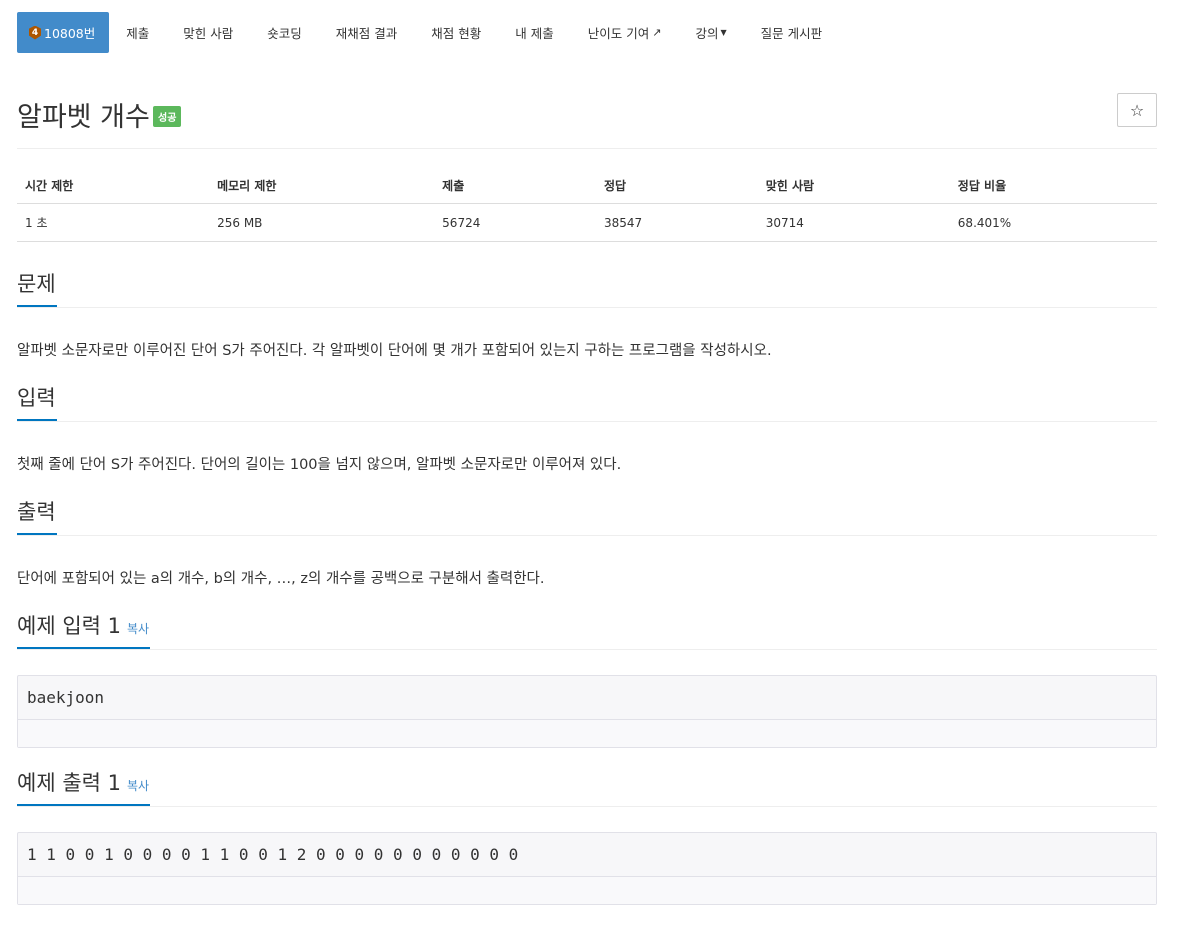 This screenshot has width=1178, height=926. I want to click on tab-solvers-label: 맞힌 사람, so click(208, 33).